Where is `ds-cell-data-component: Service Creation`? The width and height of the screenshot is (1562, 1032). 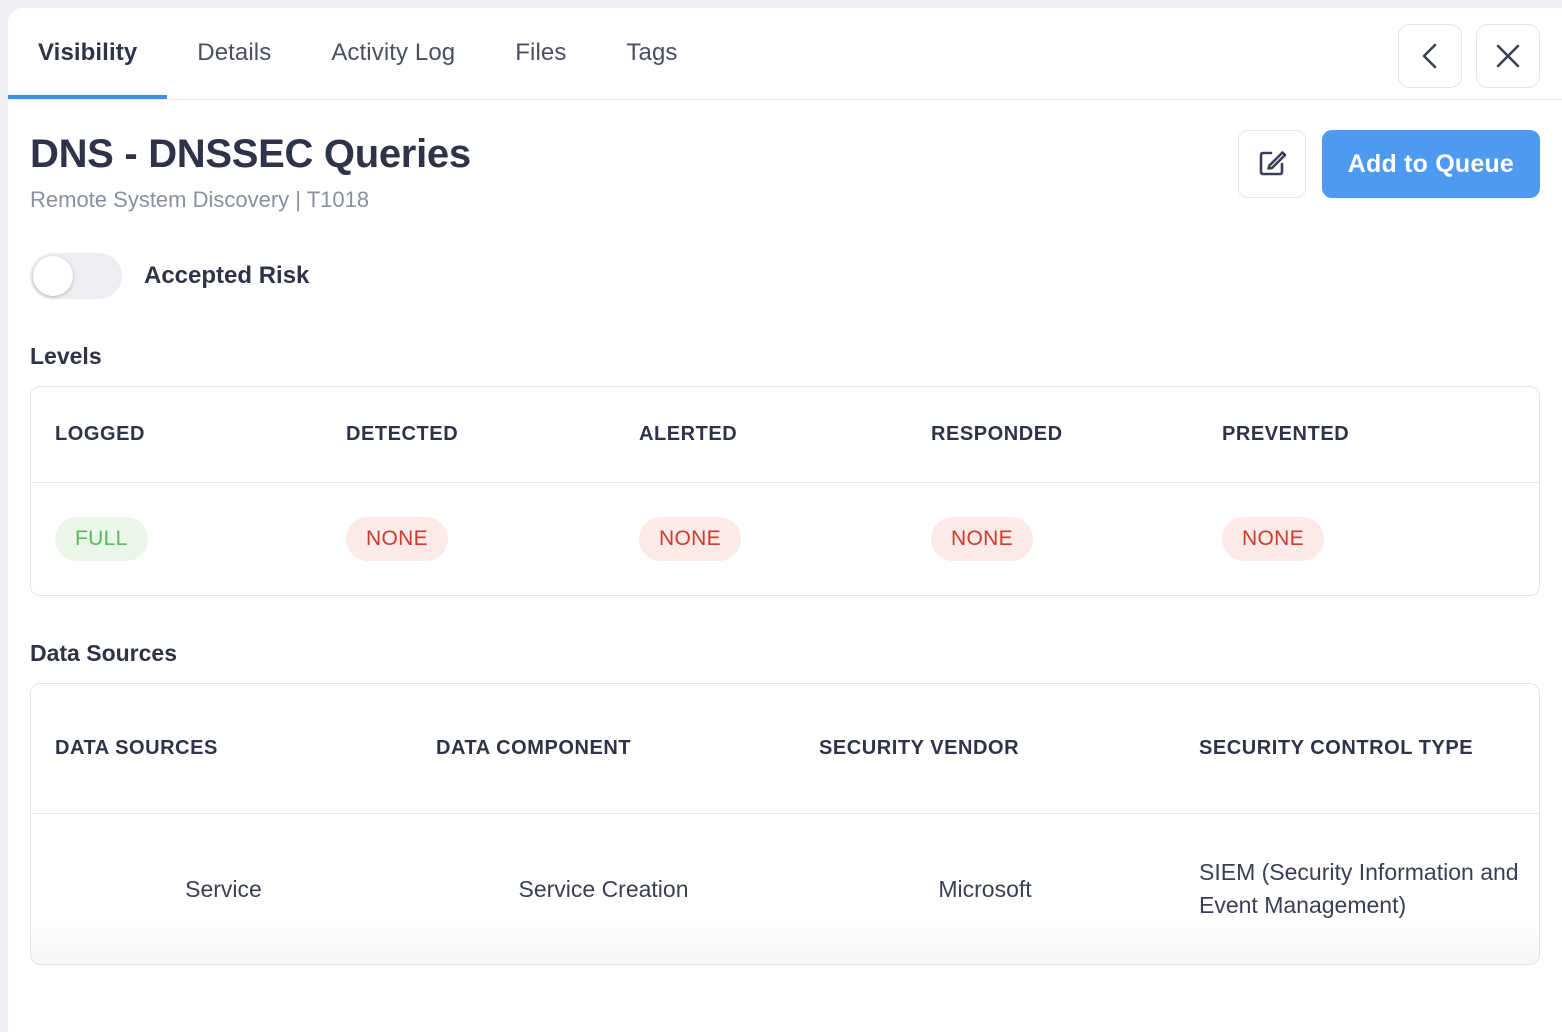
ds-cell-data-component: Service Creation is located at coordinates (608, 889).